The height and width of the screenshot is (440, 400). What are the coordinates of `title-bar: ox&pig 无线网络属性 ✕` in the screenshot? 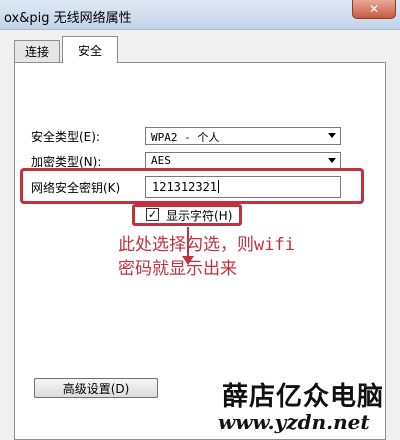 It's located at (200, 15).